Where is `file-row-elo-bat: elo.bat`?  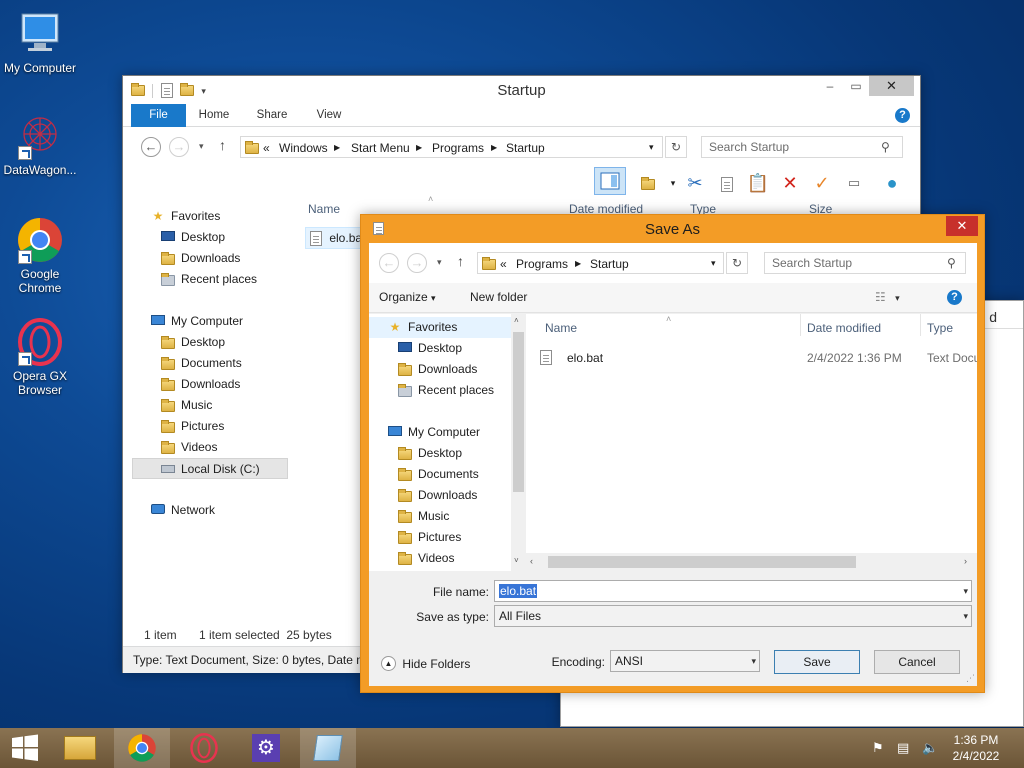 file-row-elo-bat: elo.bat is located at coordinates (335, 238).